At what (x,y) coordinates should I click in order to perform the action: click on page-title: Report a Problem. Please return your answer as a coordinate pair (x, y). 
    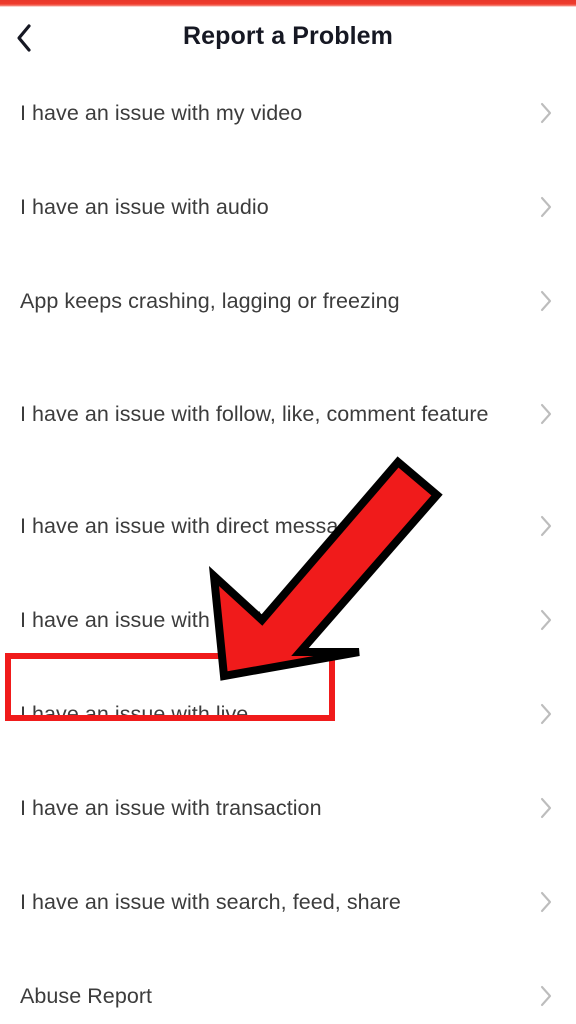
    Looking at the image, I should click on (288, 36).